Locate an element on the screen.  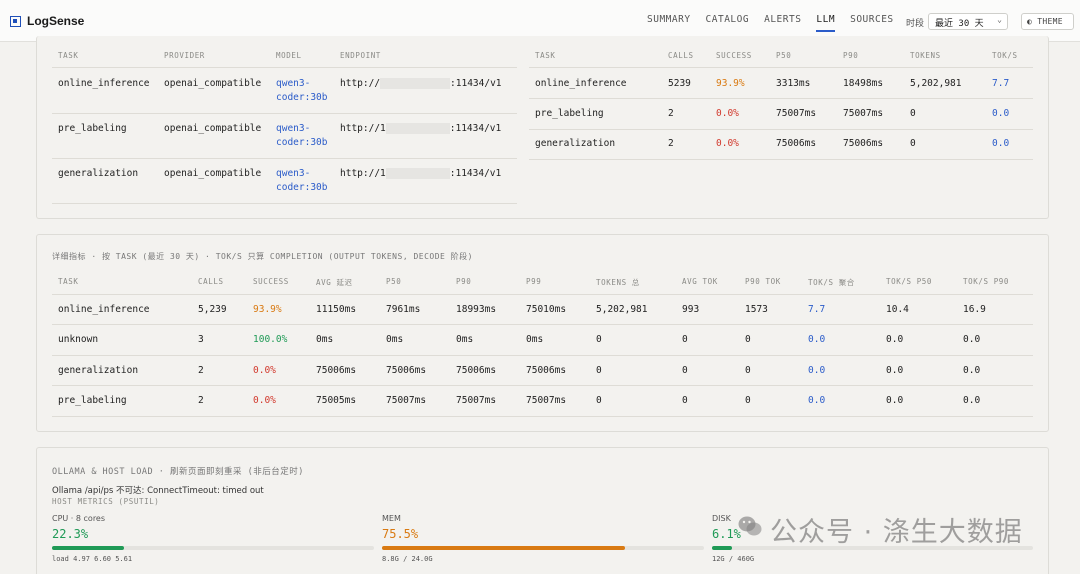
col-header: P99 is located at coordinates (534, 281).